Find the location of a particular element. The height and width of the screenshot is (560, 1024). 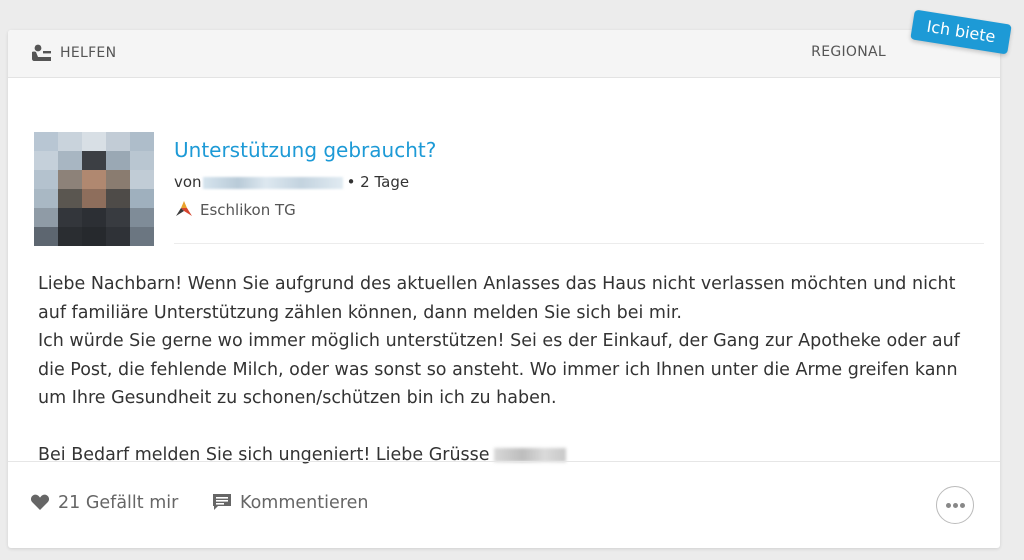

post-header: HELFEN REGIONAL is located at coordinates (504, 54).